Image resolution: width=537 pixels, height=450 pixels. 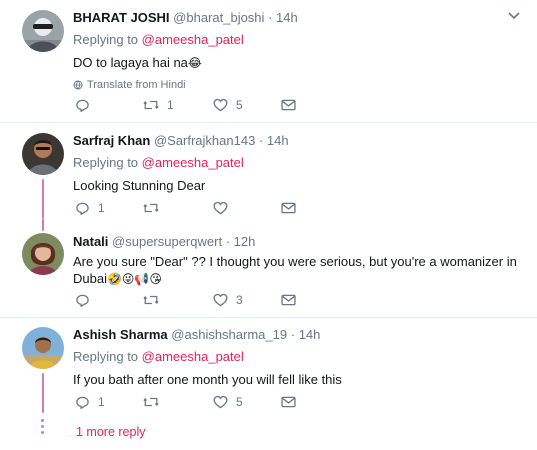 I want to click on tweet-header: BHARAT JOSHI @bharat_bjoshi · 14h, so click(x=300, y=17).